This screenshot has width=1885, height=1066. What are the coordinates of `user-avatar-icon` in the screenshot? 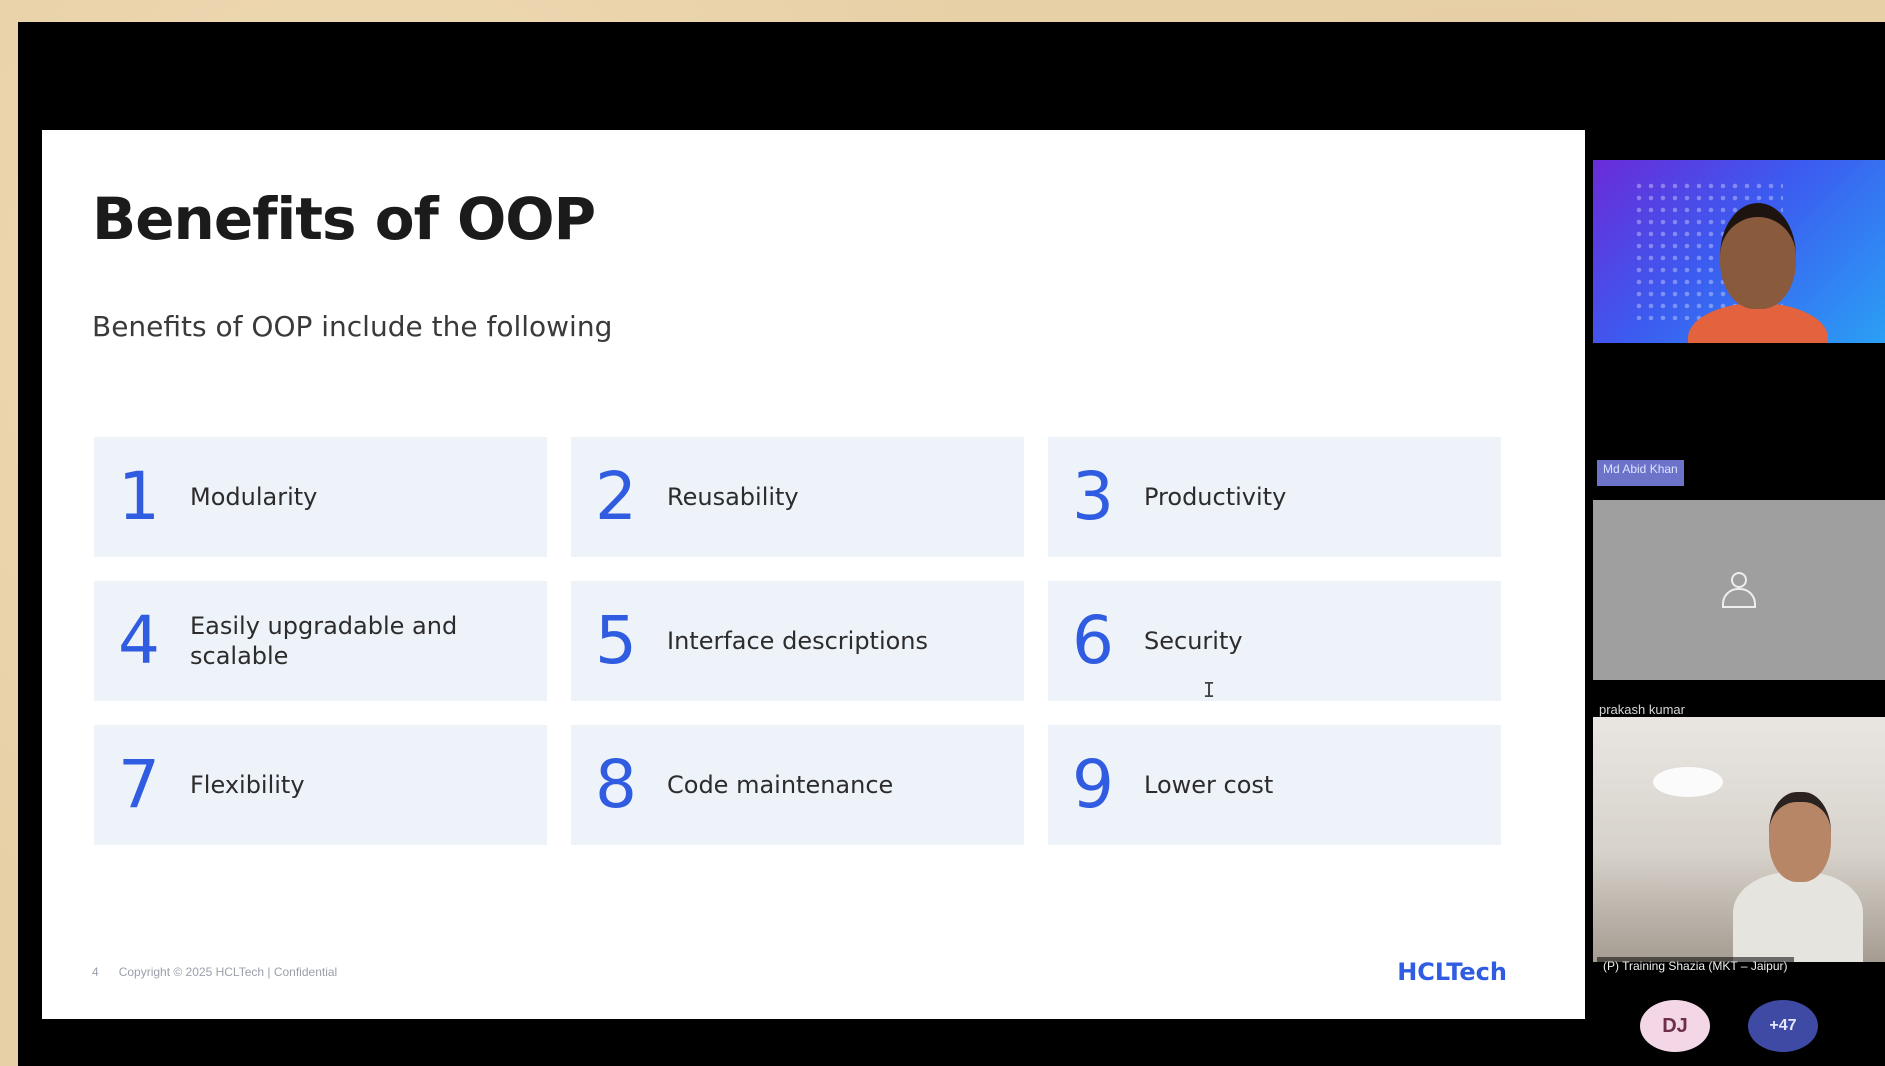 It's located at (1739, 590).